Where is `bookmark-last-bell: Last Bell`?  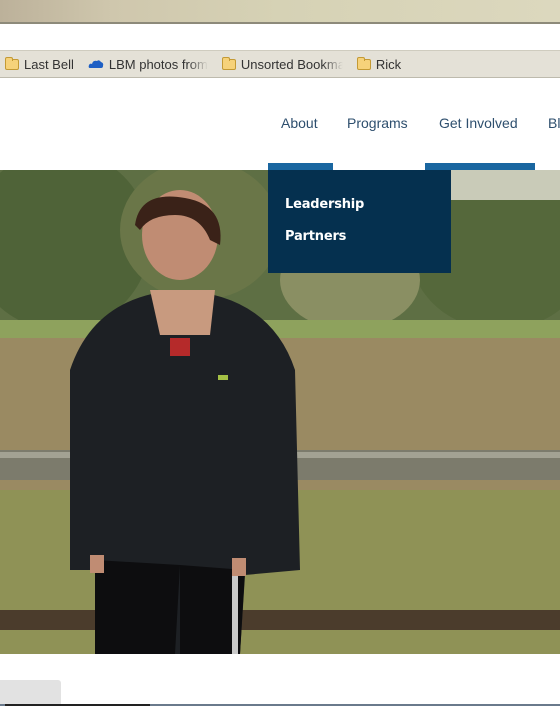 bookmark-last-bell: Last Bell is located at coordinates (39, 64).